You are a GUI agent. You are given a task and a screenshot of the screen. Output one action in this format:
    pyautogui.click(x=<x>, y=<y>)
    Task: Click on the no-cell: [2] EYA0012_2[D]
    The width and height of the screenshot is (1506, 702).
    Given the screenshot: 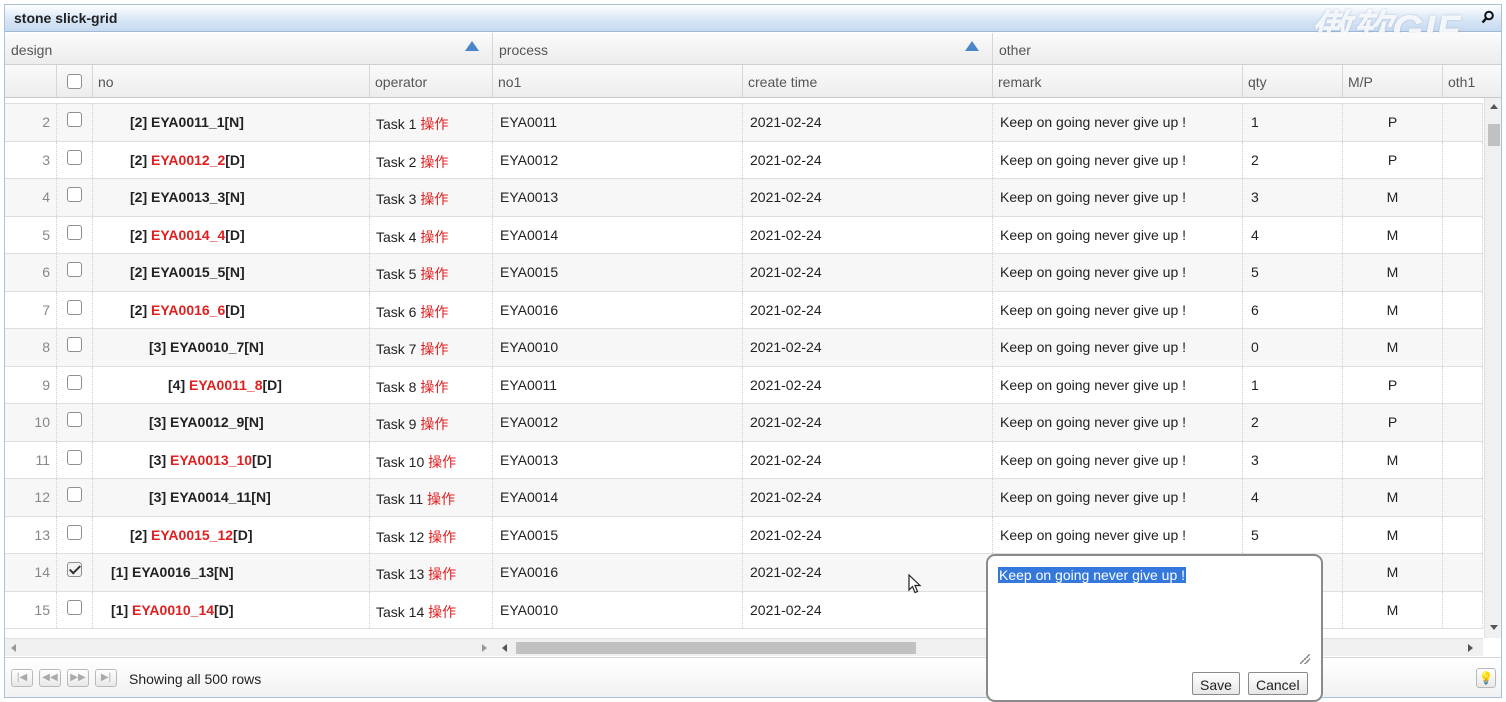 What is the action you would take?
    pyautogui.click(x=231, y=159)
    